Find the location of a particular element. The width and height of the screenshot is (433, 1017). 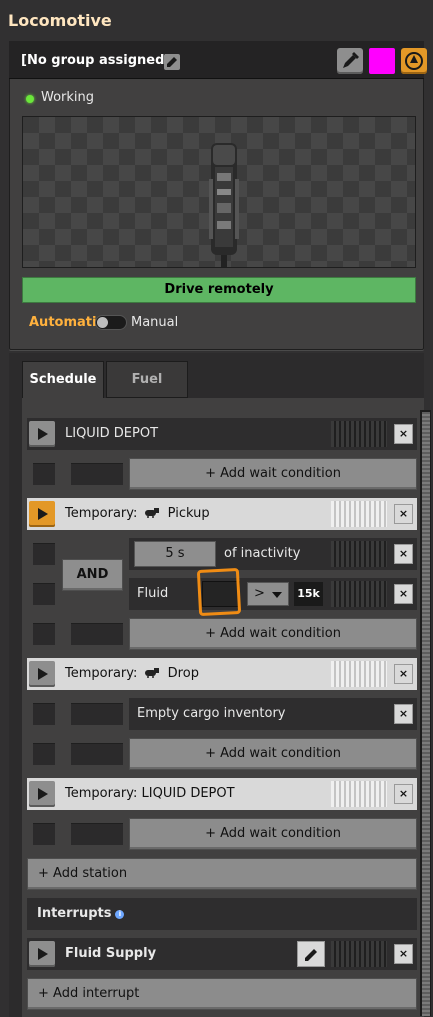

condition-label: Fluid is located at coordinates (153, 593).